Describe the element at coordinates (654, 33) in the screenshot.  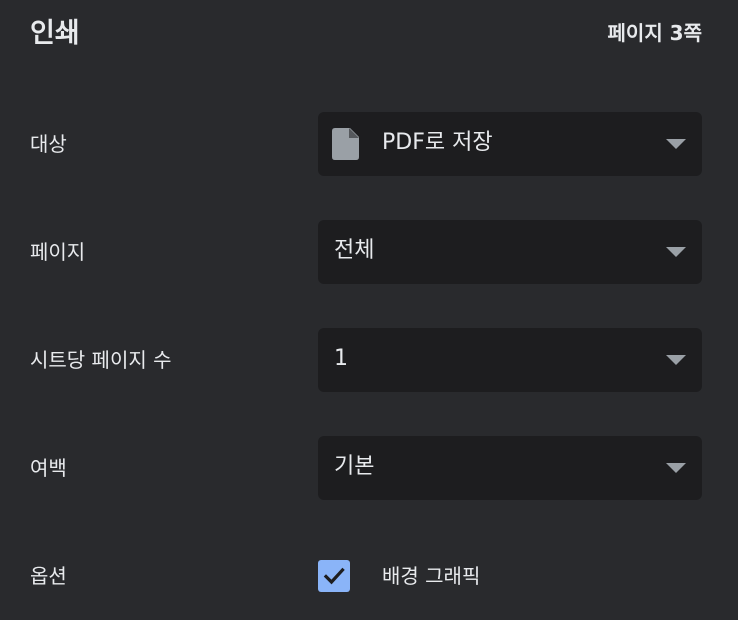
I see `page-count: 페이지 3쪽` at that location.